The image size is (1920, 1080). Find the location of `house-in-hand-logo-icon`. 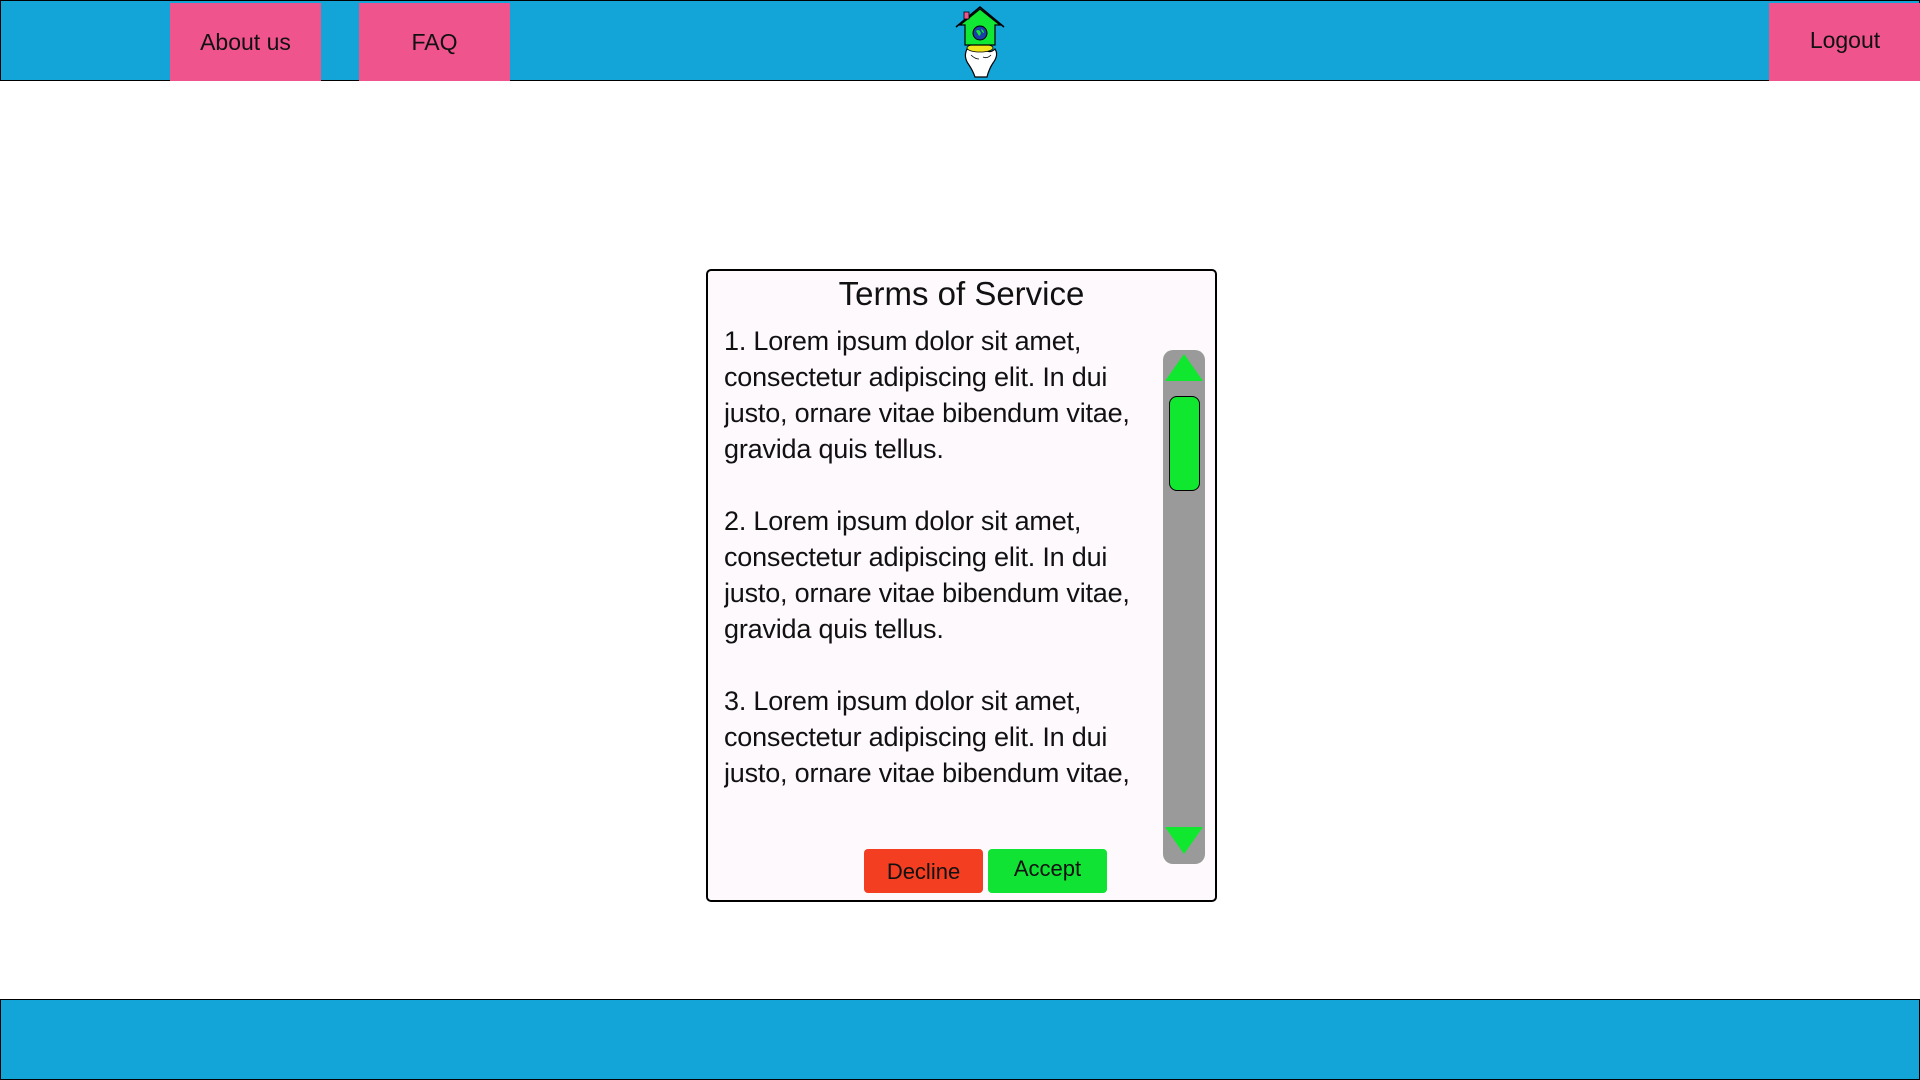

house-in-hand-logo-icon is located at coordinates (980, 43).